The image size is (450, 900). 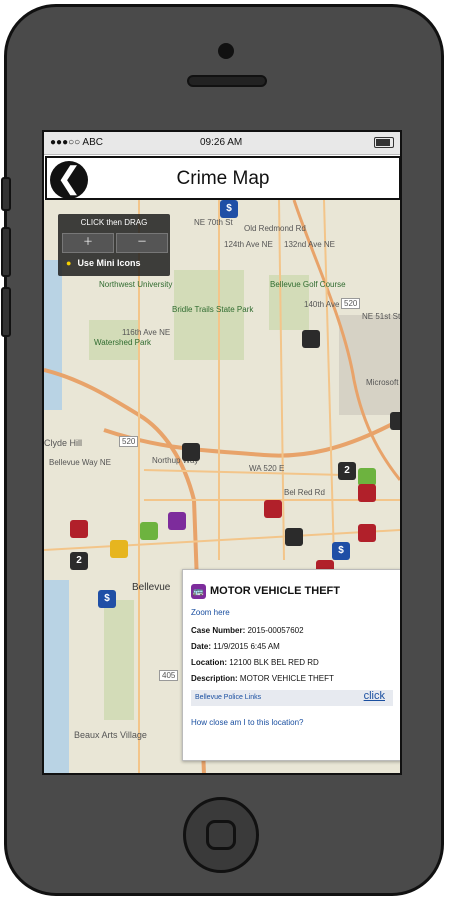 What do you see at coordinates (347, 471) in the screenshot?
I see `count-pin-2a: 2` at bounding box center [347, 471].